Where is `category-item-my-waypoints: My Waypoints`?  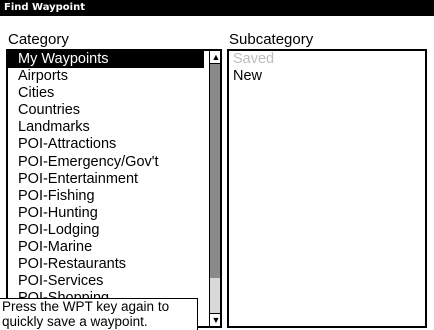
category-item-my-waypoints: My Waypoints is located at coordinates (106, 60).